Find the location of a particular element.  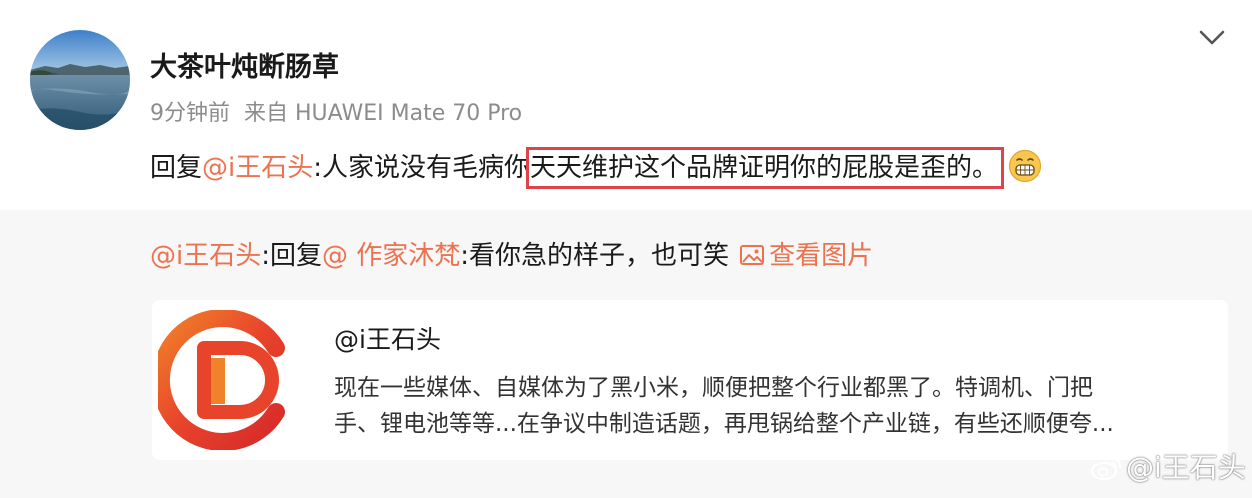

watermark: @i王石头 is located at coordinates (1168, 468).